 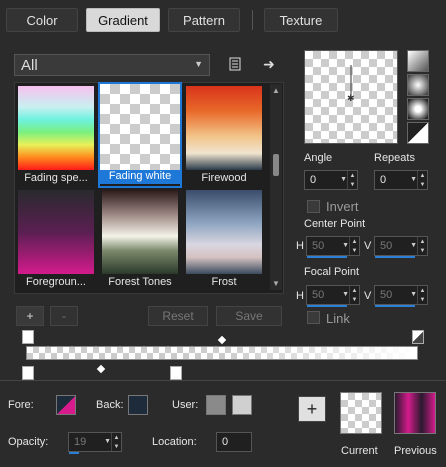 What do you see at coordinates (276, 165) in the screenshot?
I see `scroll-thumb` at bounding box center [276, 165].